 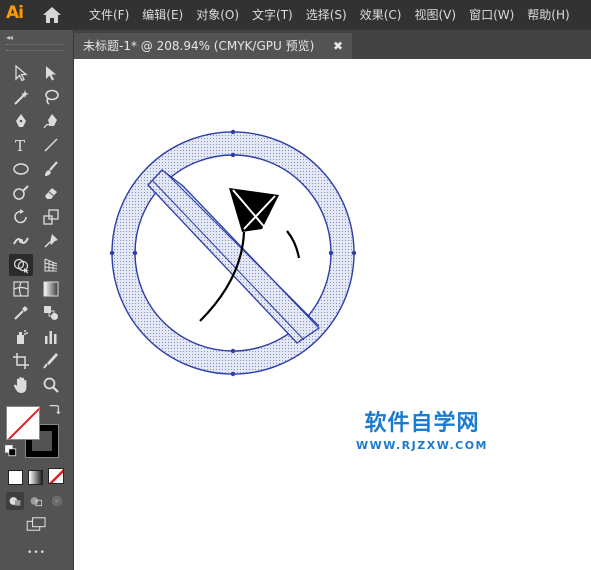 What do you see at coordinates (21, 361) in the screenshot?
I see `artboard-tool-icon` at bounding box center [21, 361].